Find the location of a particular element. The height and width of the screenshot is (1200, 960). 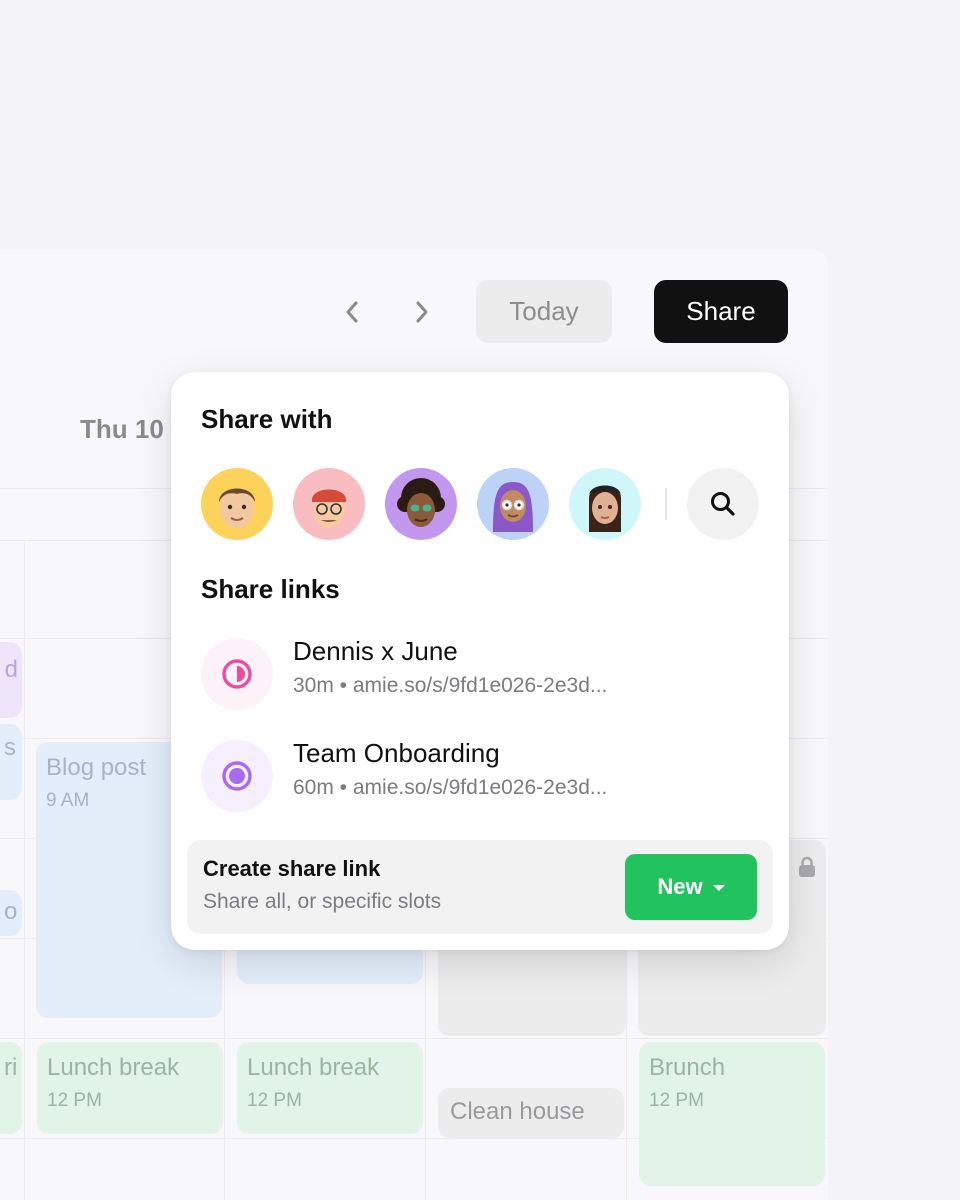

chevron-left-icon is located at coordinates (352, 312).